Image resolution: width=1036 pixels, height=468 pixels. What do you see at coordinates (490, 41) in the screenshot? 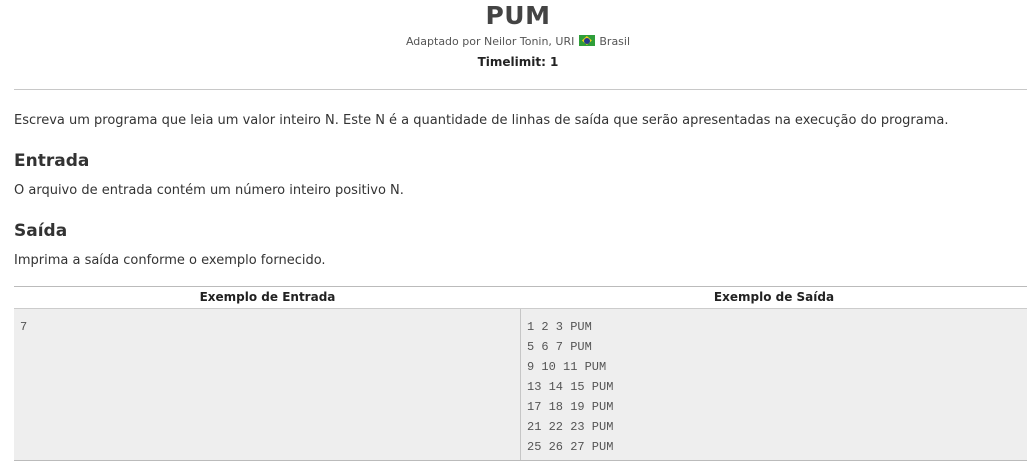
I see `credit-author: Adaptado por Neilor Tonin, URI` at bounding box center [490, 41].